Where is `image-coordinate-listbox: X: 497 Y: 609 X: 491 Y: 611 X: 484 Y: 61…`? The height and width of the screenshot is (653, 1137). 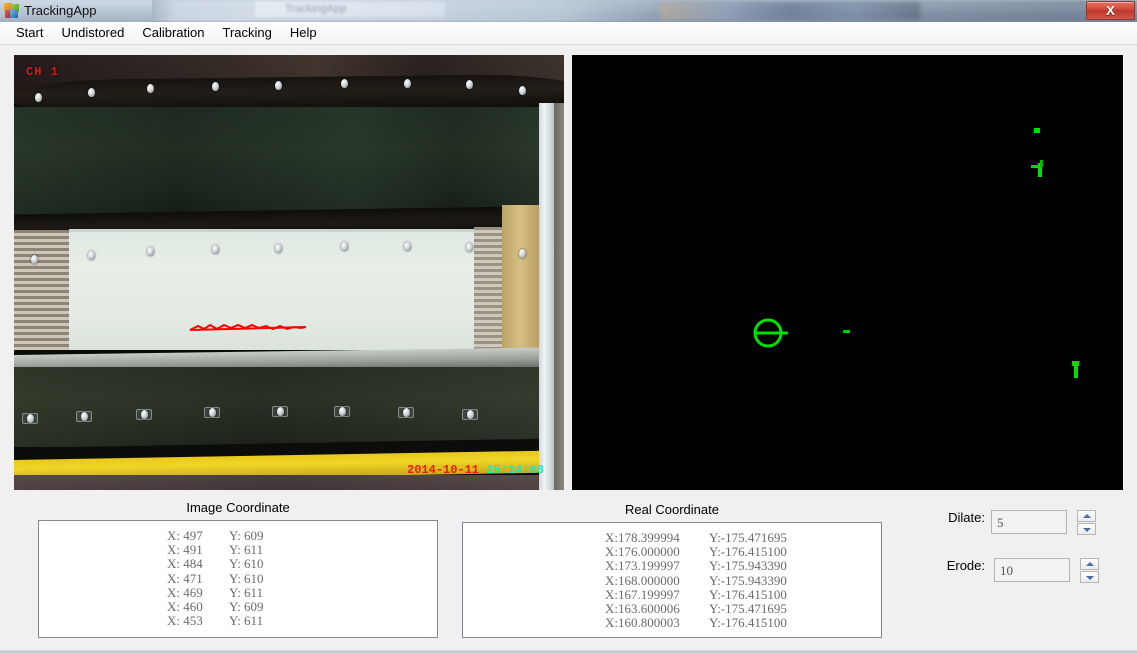
image-coordinate-listbox: X: 497 Y: 609 X: 491 Y: 611 X: 484 Y: 61… is located at coordinates (238, 579).